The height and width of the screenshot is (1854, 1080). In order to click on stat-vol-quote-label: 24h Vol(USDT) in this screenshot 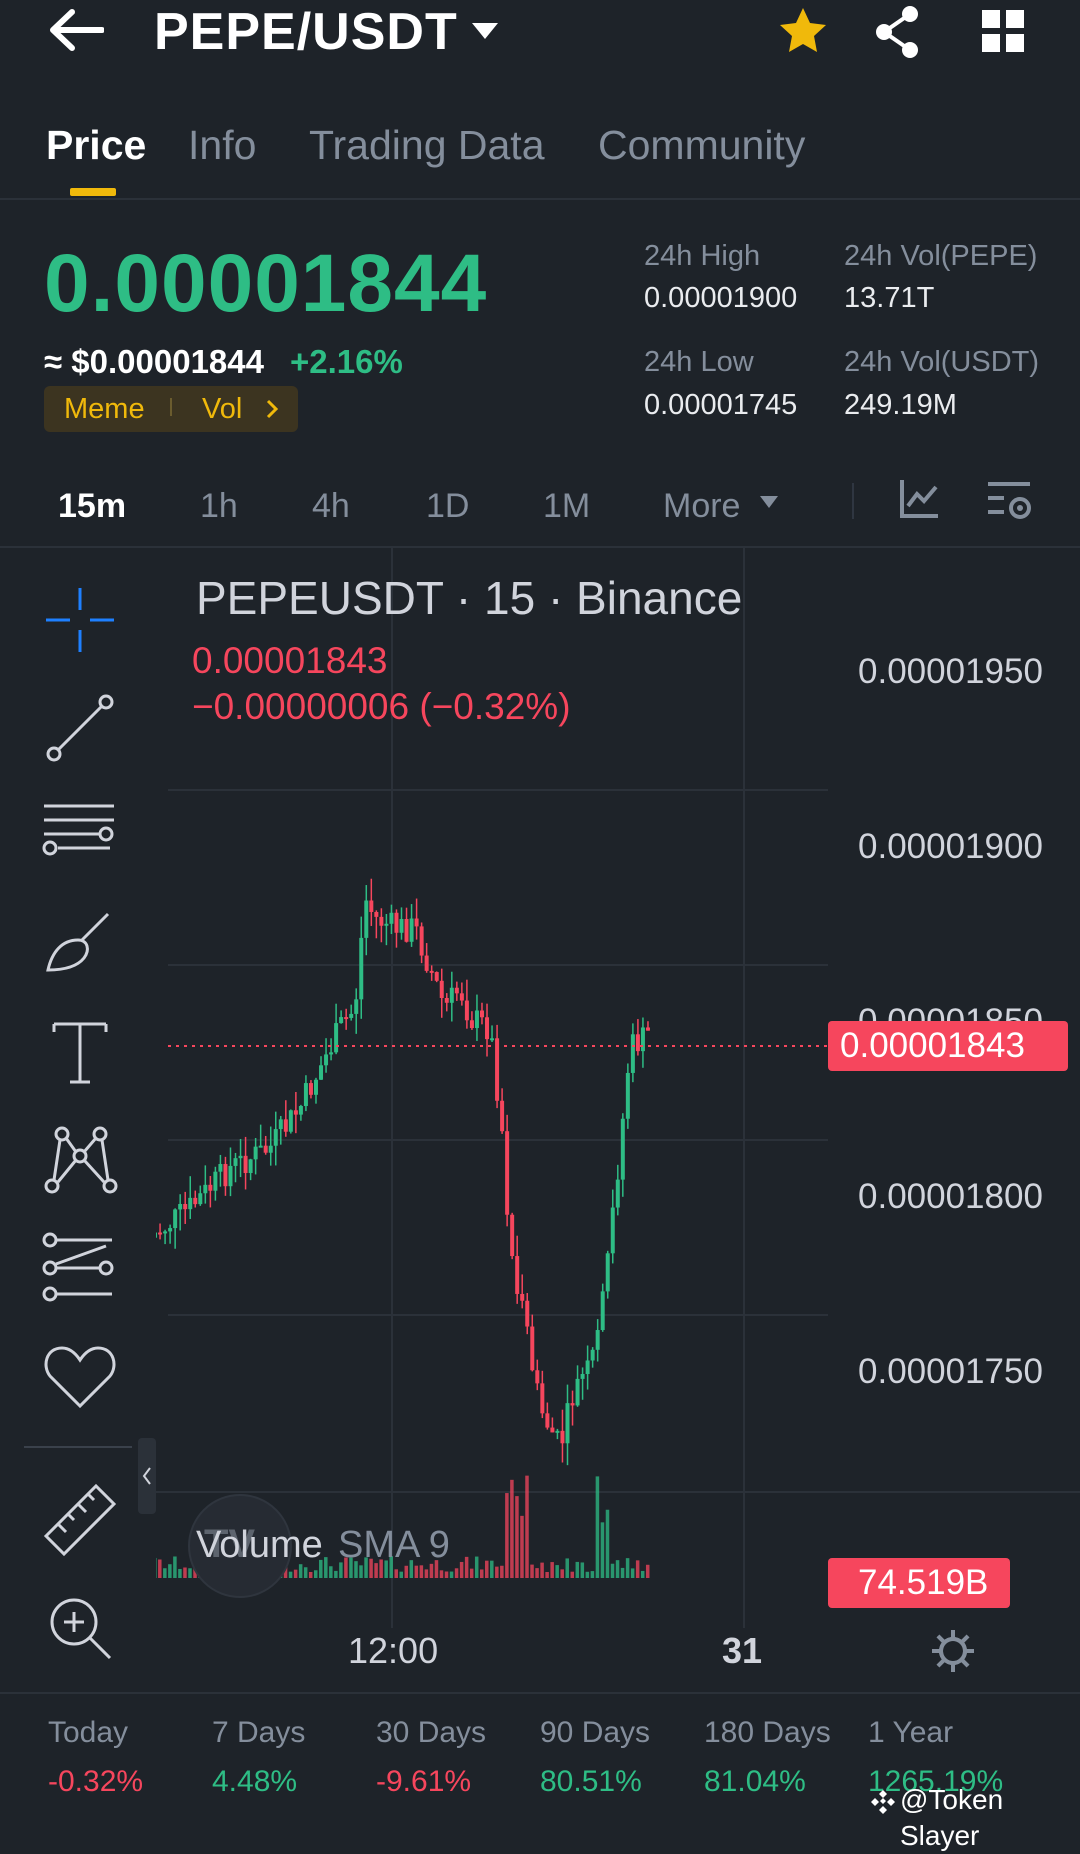, I will do `click(942, 362)`.